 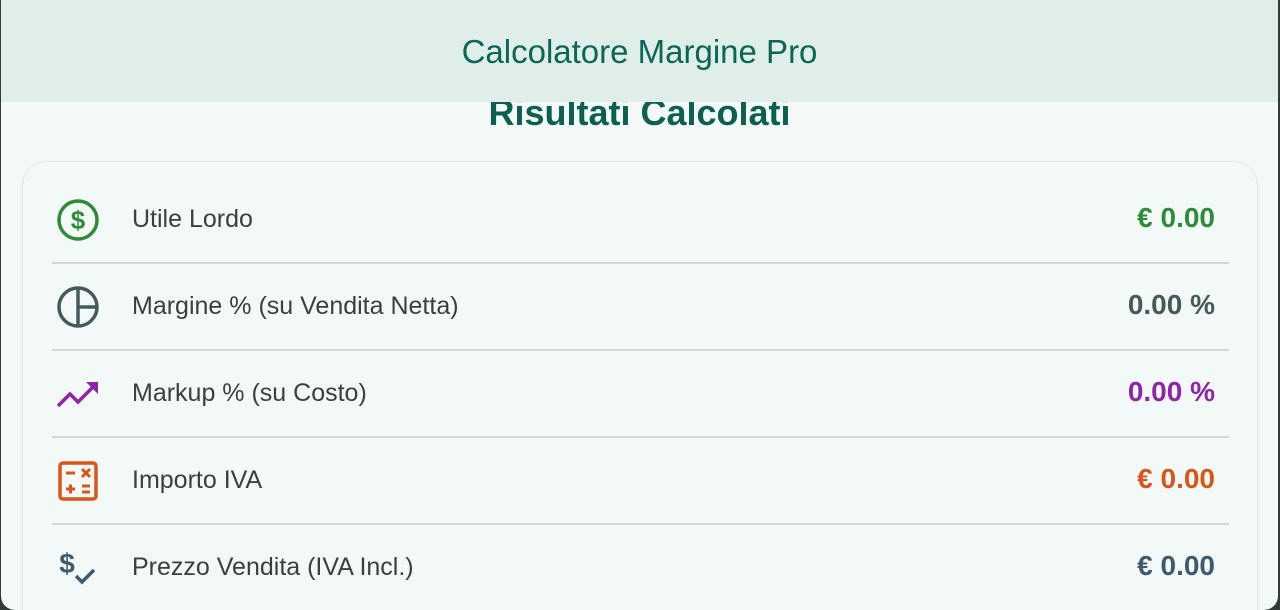 What do you see at coordinates (640, 481) in the screenshot?
I see `result-row-vat: Importo IVA € 0.00` at bounding box center [640, 481].